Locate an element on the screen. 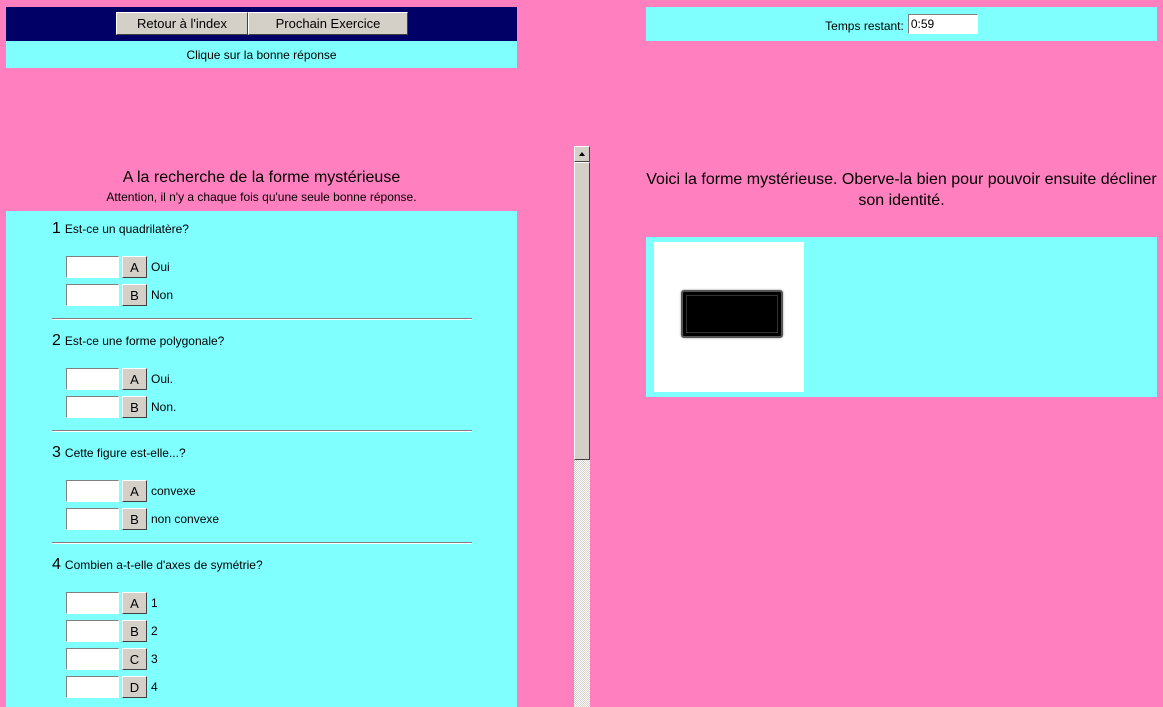  answer-button: D is located at coordinates (134, 687).